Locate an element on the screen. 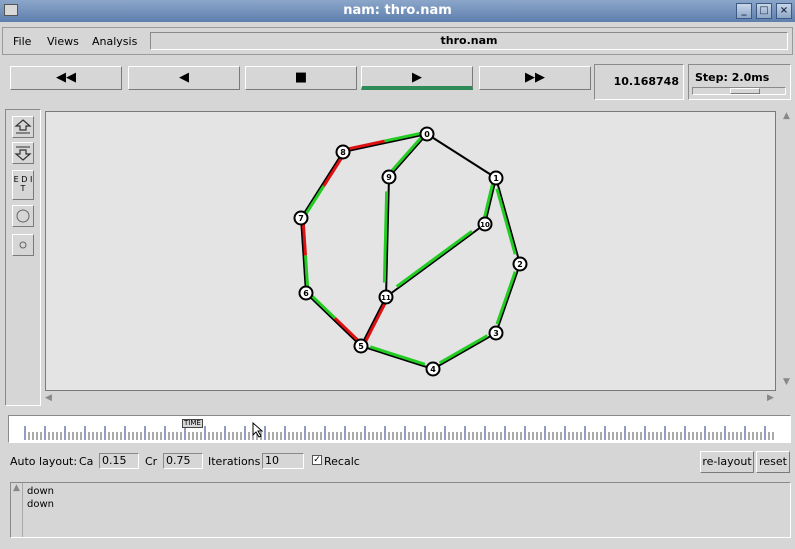 This screenshot has width=795, height=549. edit-button: E D I T is located at coordinates (23, 185).